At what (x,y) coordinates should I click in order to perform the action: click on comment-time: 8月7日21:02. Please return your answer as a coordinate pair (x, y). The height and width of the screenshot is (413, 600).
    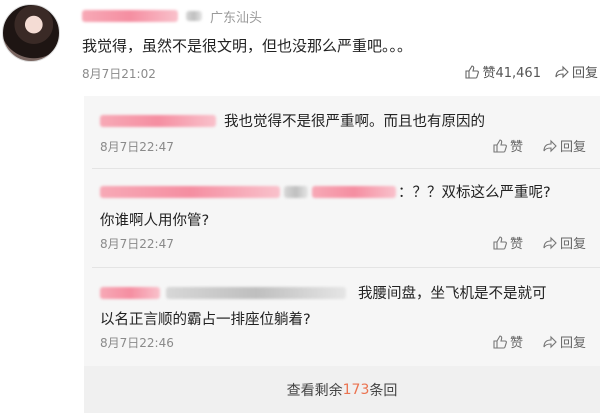
    Looking at the image, I should click on (119, 74).